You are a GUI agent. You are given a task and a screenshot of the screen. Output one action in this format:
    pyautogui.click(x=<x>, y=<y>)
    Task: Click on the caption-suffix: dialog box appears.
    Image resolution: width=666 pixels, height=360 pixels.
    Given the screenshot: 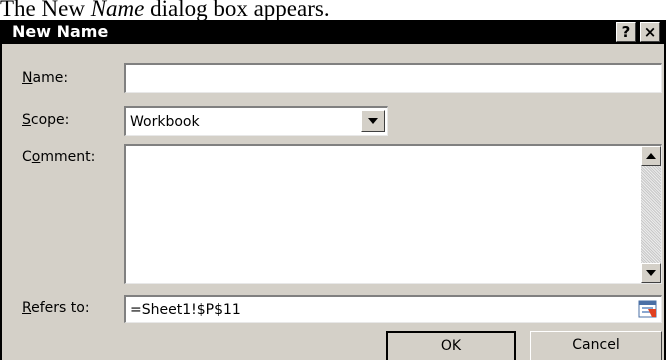 What is the action you would take?
    pyautogui.click(x=237, y=10)
    